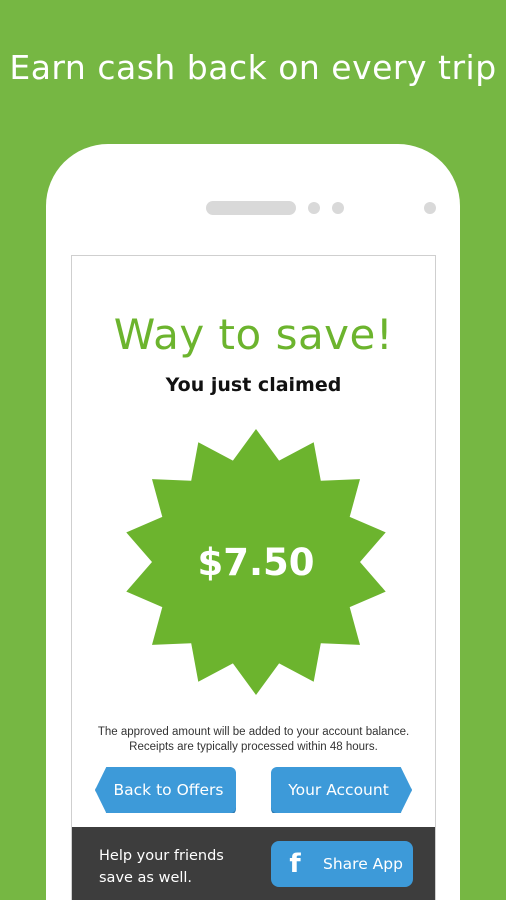  Describe the element at coordinates (430, 208) in the screenshot. I see `phone-camera-dot` at that location.